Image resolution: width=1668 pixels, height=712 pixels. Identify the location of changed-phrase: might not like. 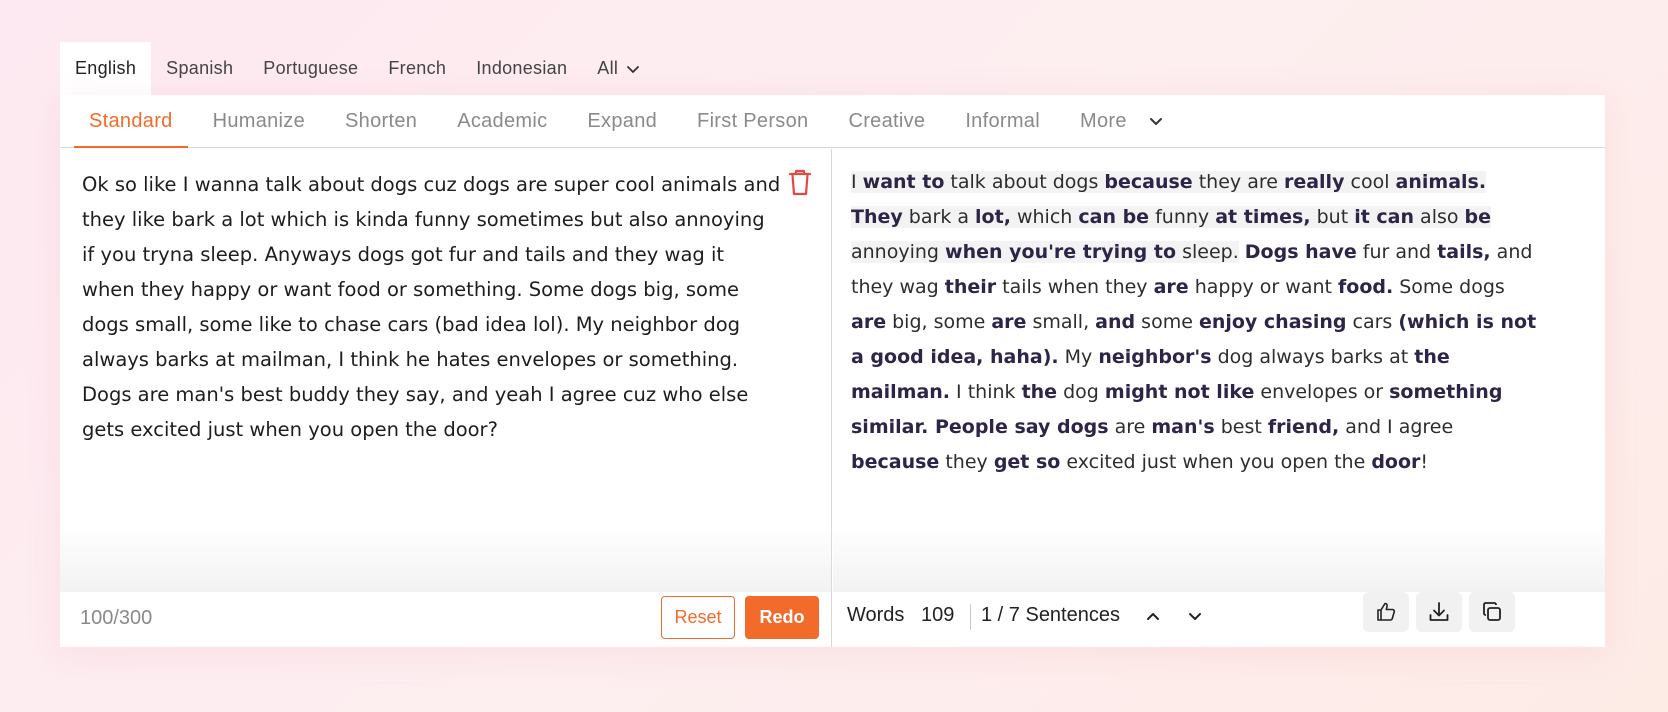
(1179, 392).